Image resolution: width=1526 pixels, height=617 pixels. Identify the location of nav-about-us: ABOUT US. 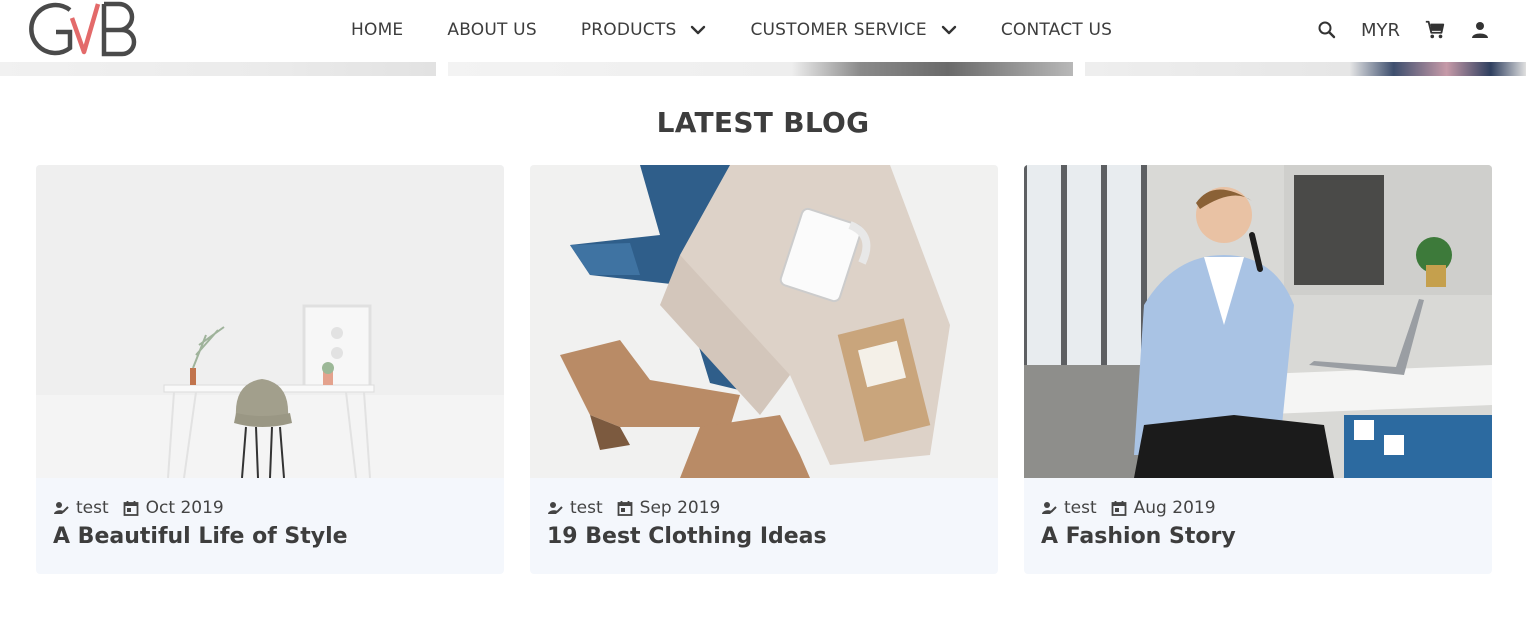
(491, 30).